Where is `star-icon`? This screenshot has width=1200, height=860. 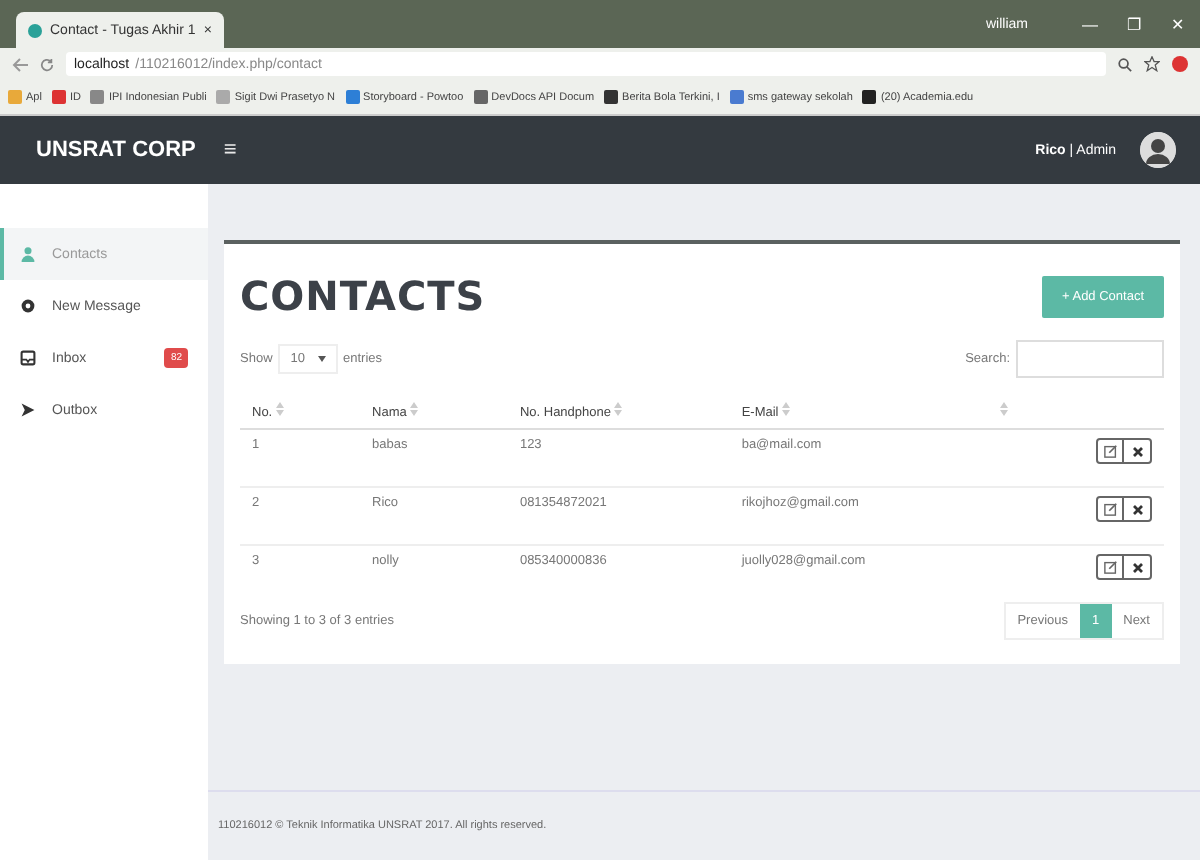 star-icon is located at coordinates (1152, 64).